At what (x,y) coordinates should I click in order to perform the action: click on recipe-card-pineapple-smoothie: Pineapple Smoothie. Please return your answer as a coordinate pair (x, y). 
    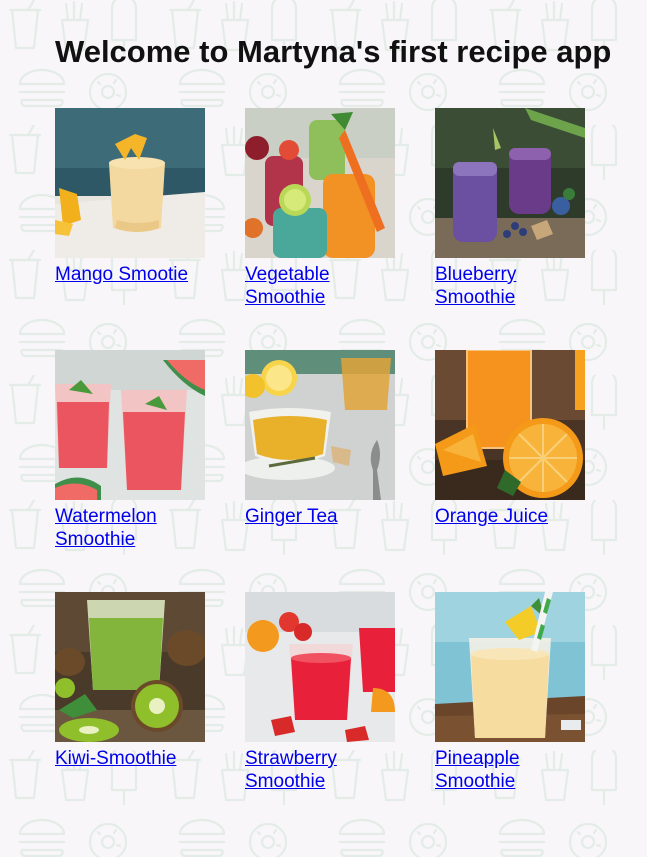
    Looking at the image, I should click on (510, 713).